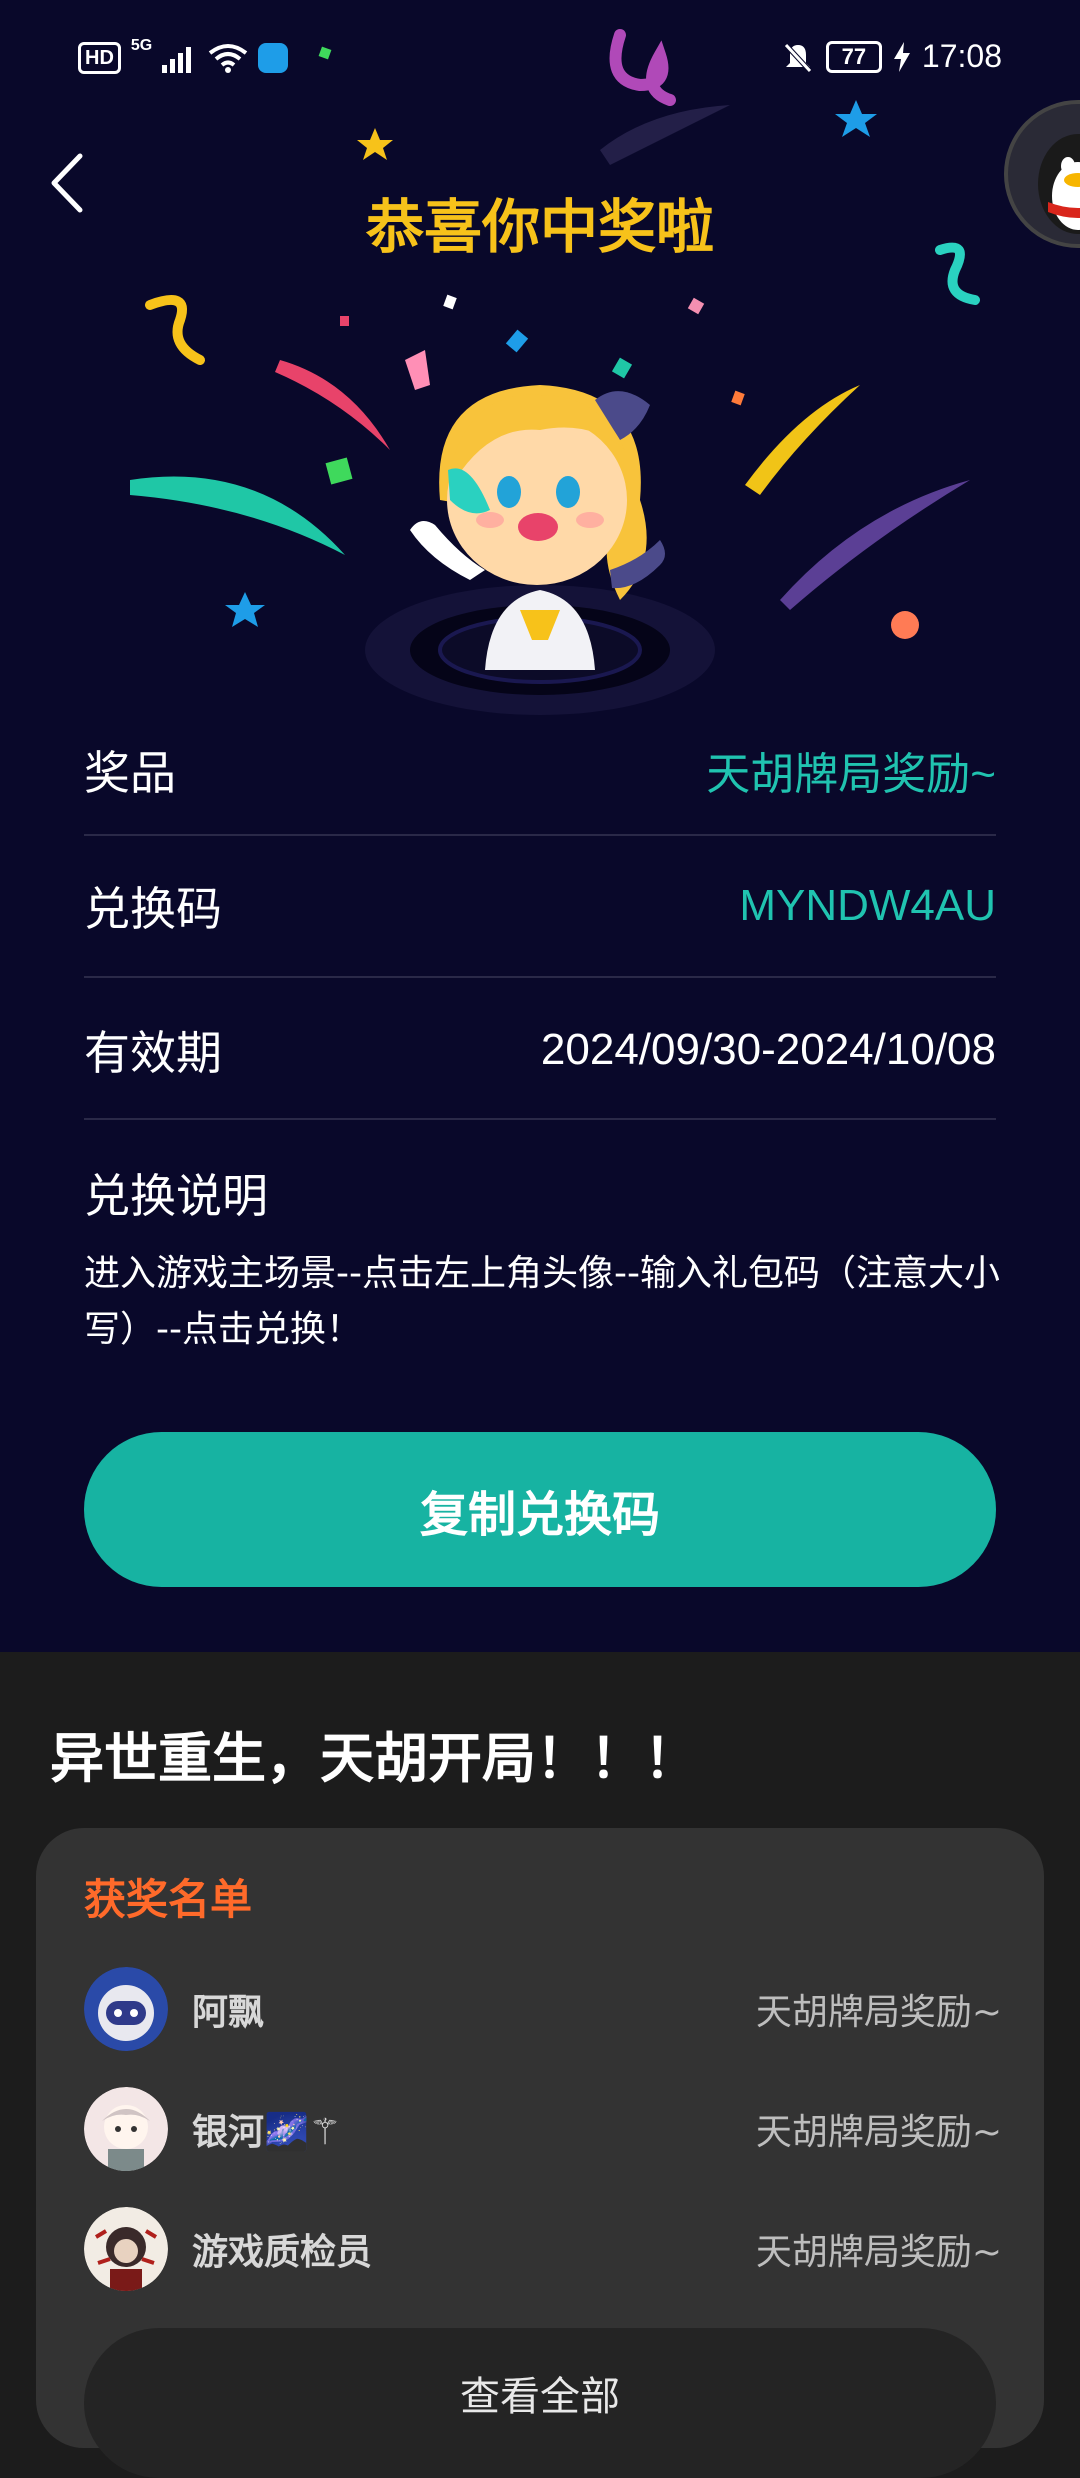 This screenshot has height=2478, width=1080. What do you see at coordinates (540, 906) in the screenshot?
I see `code-row: 兑换码 MYNDW4AU` at bounding box center [540, 906].